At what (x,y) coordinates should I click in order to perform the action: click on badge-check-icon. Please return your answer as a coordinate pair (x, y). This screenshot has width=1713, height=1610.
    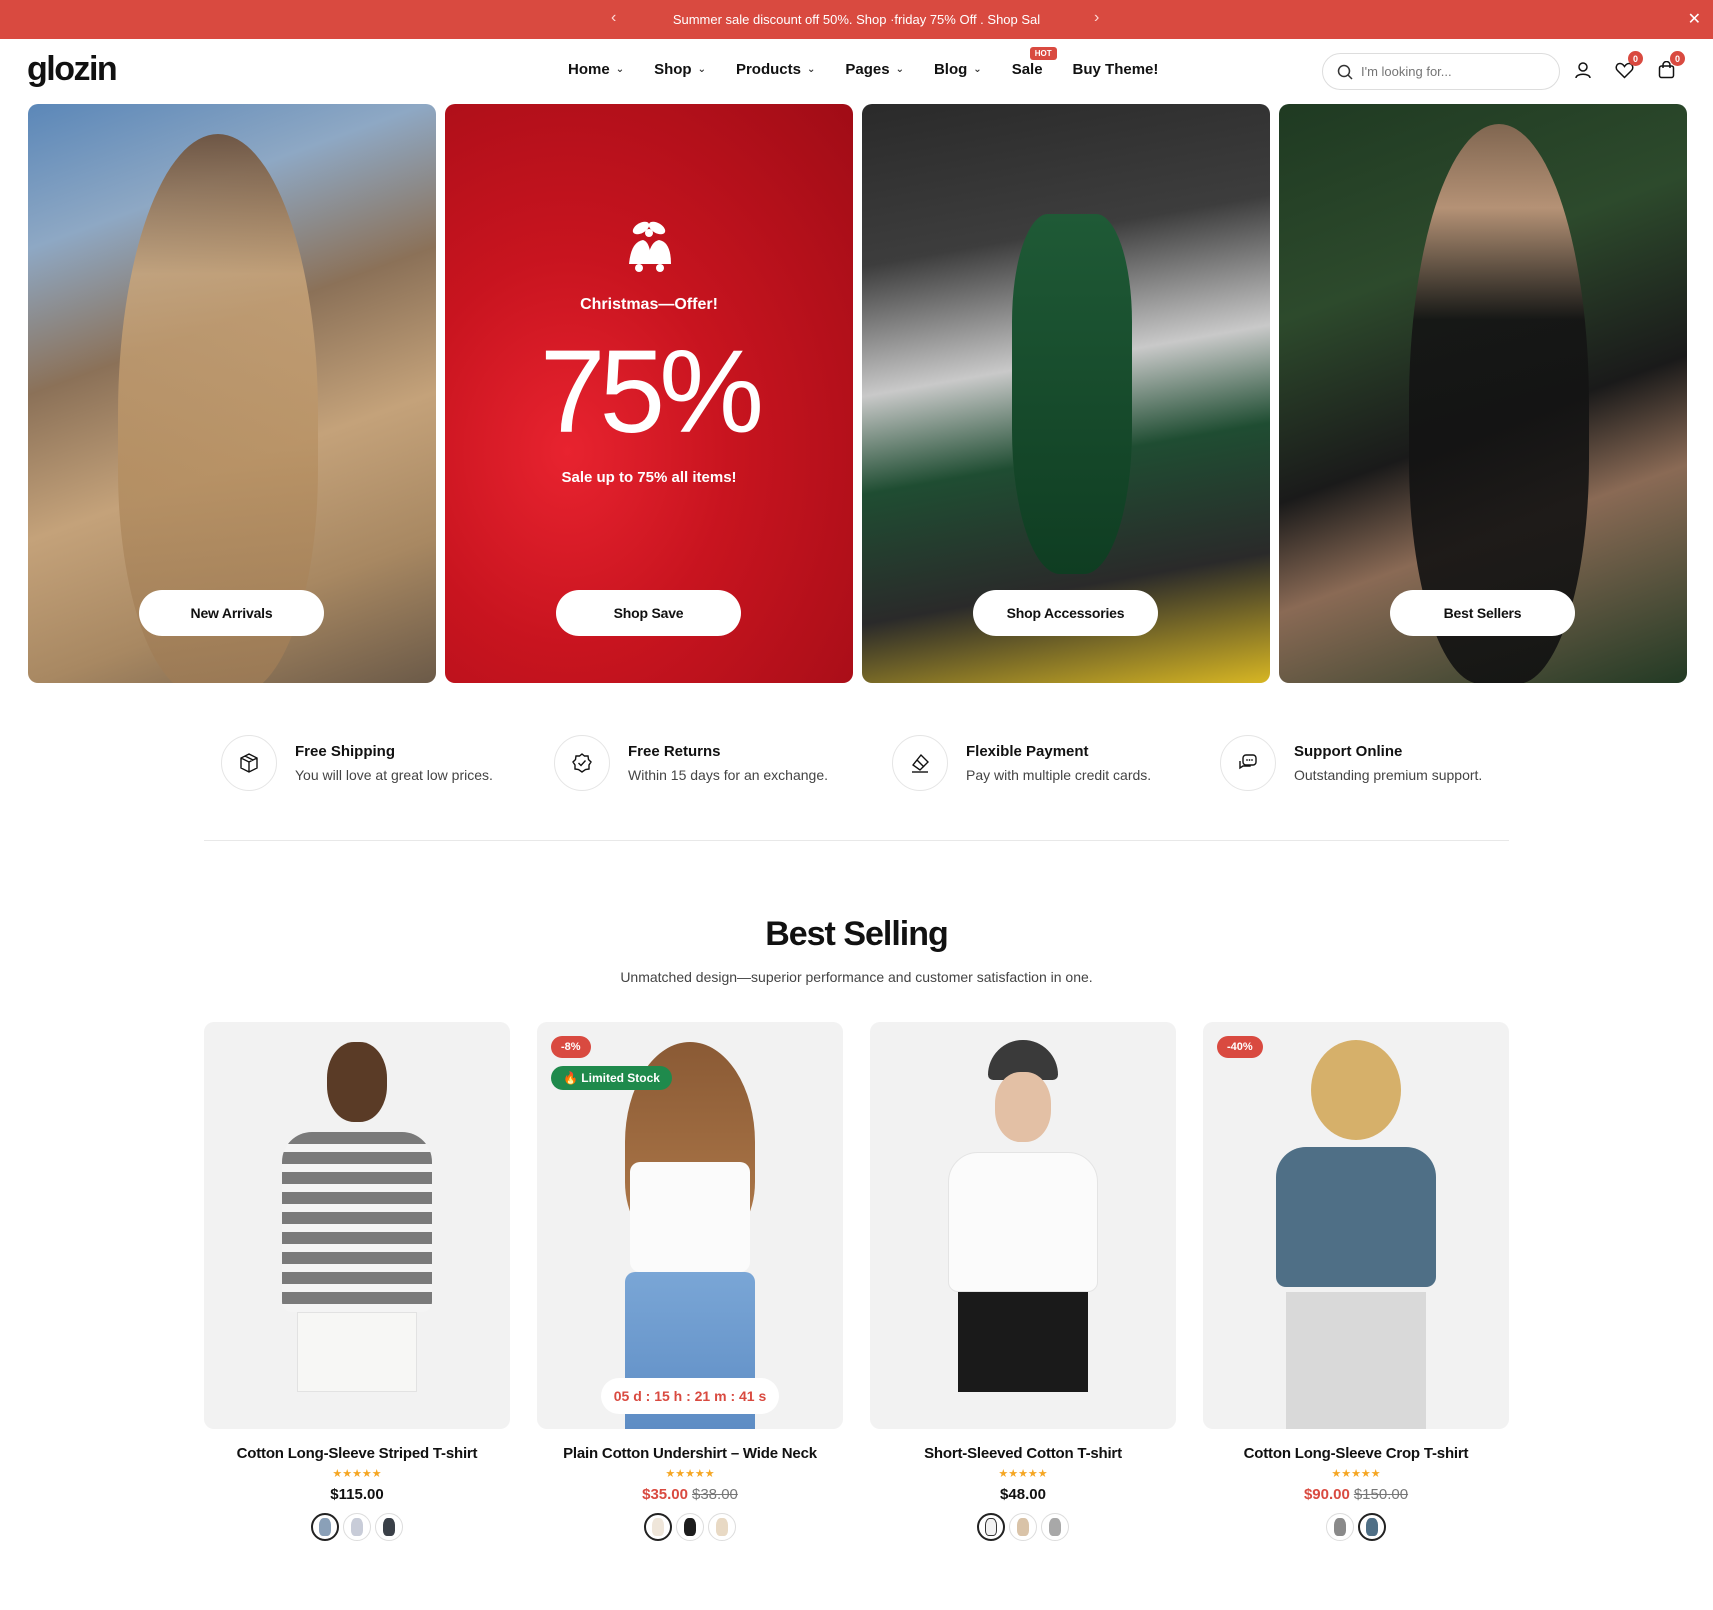
    Looking at the image, I should click on (582, 763).